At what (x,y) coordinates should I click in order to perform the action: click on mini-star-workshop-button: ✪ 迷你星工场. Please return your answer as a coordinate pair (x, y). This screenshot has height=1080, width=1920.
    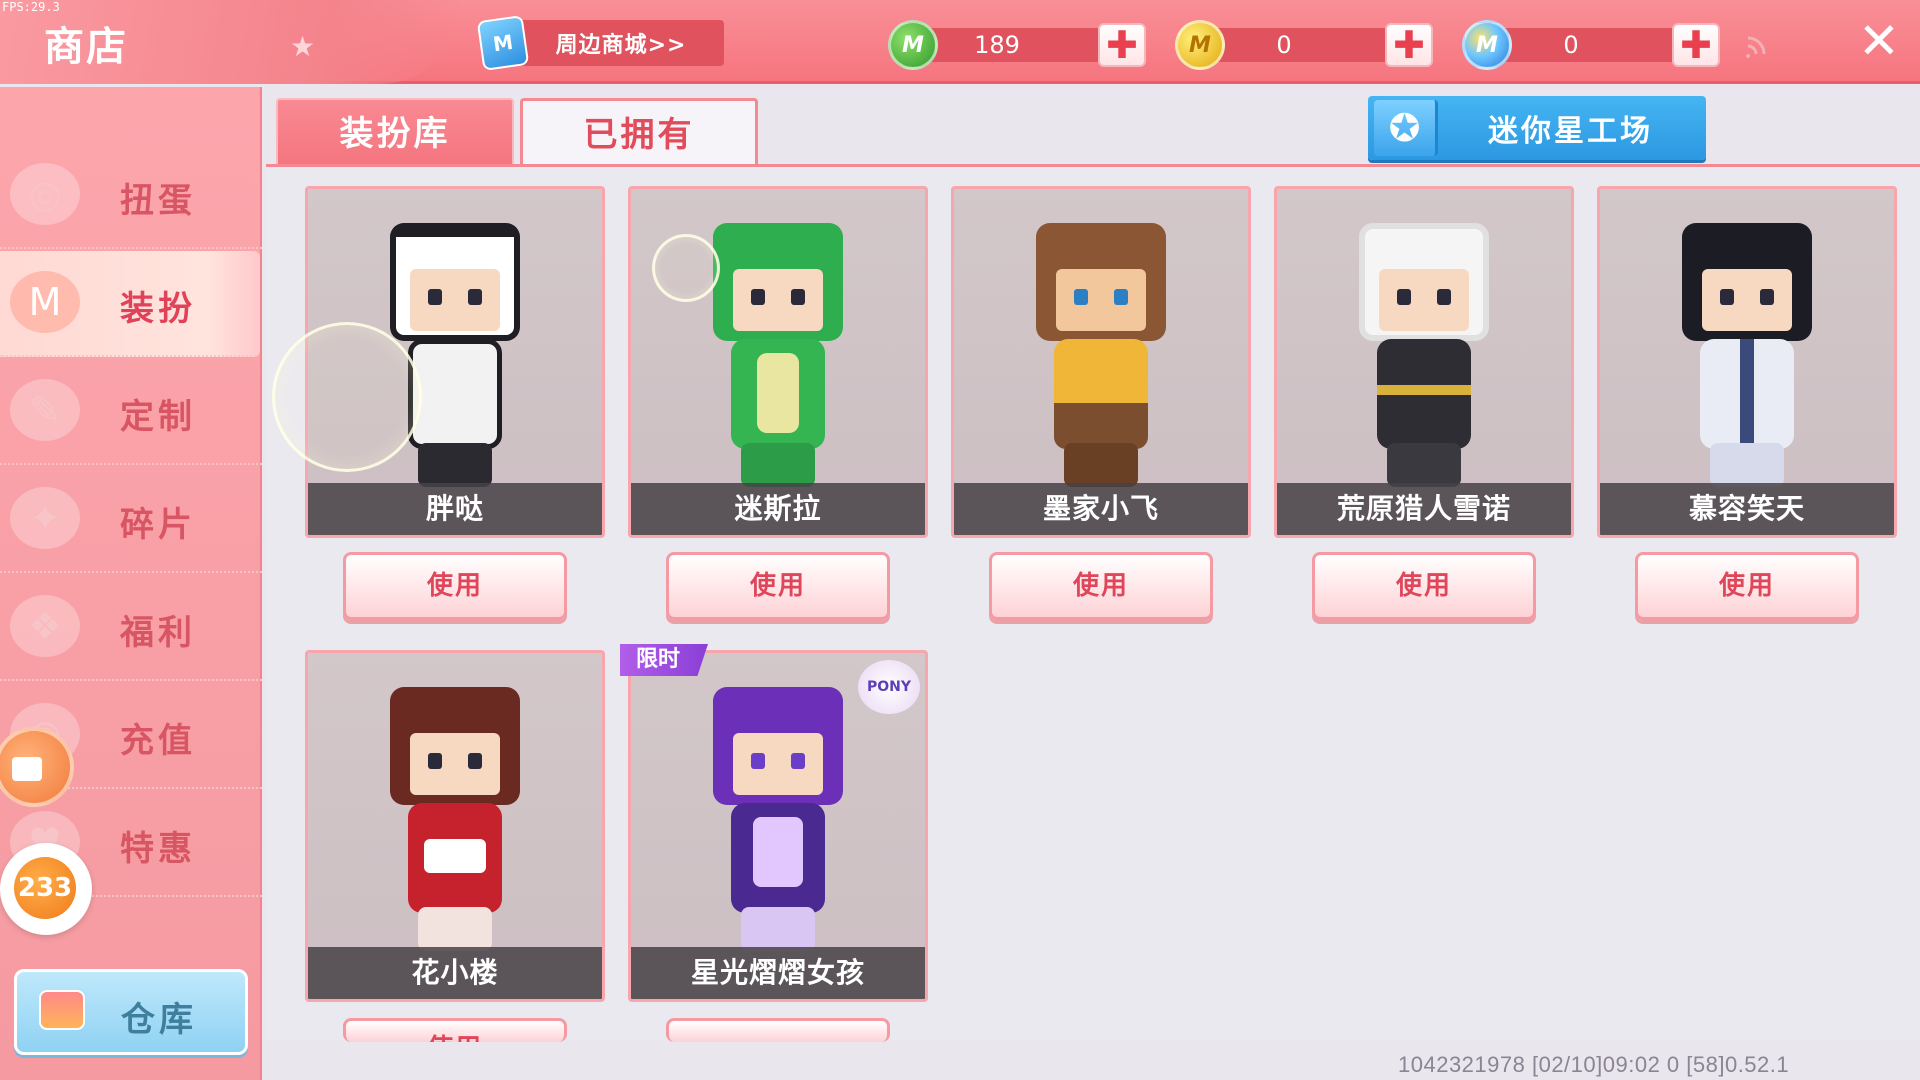
    Looking at the image, I should click on (1537, 128).